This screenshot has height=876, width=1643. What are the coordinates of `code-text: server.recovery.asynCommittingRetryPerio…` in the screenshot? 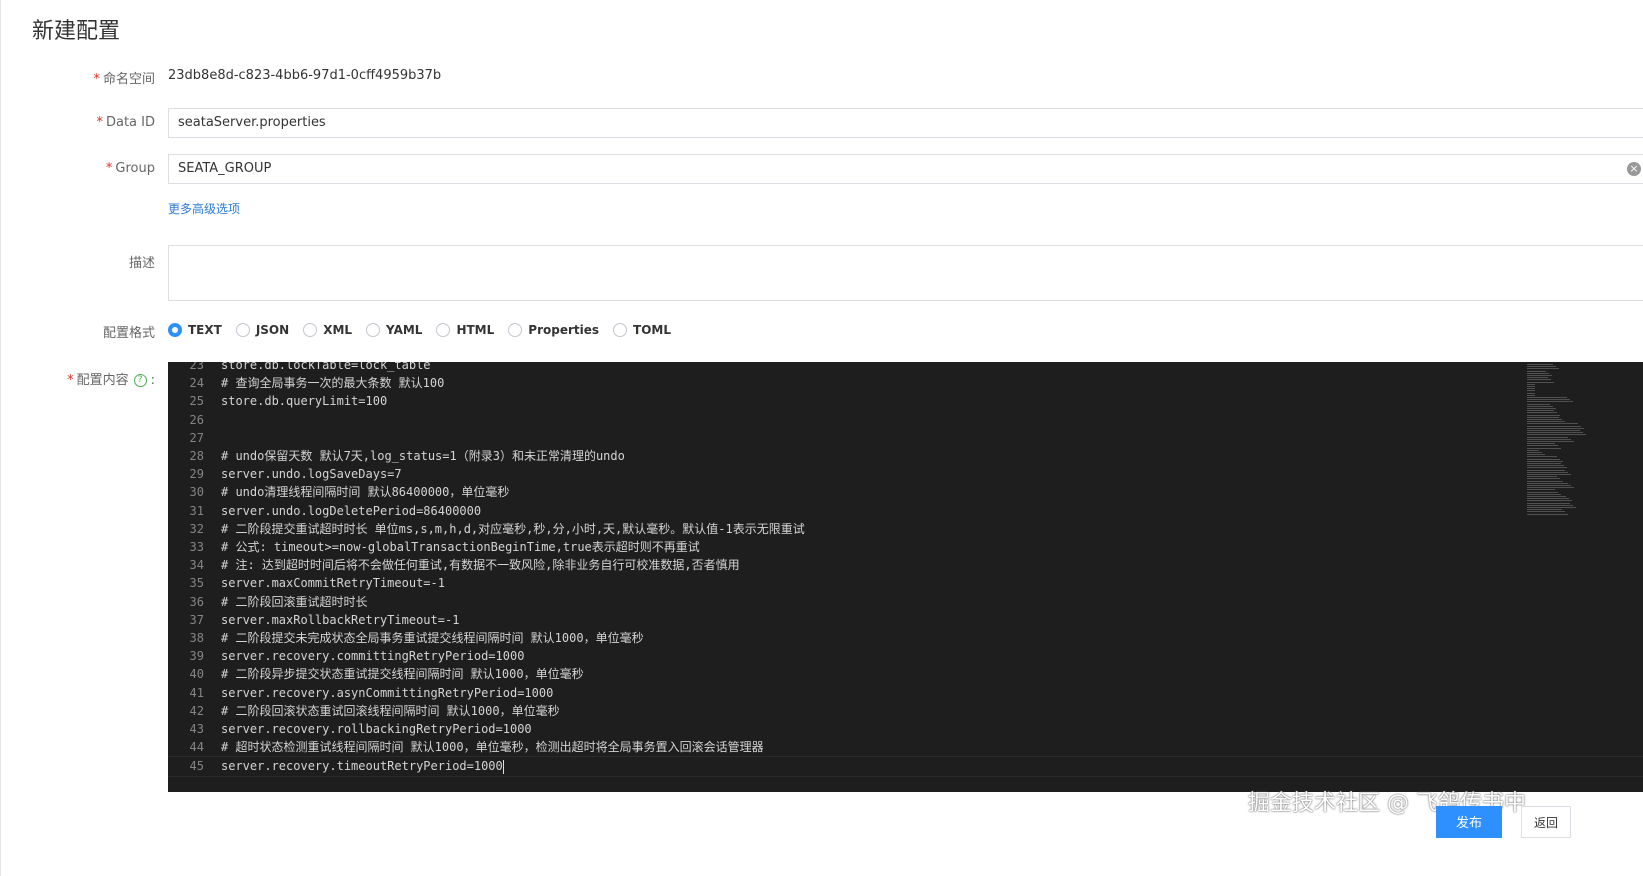 It's located at (387, 692).